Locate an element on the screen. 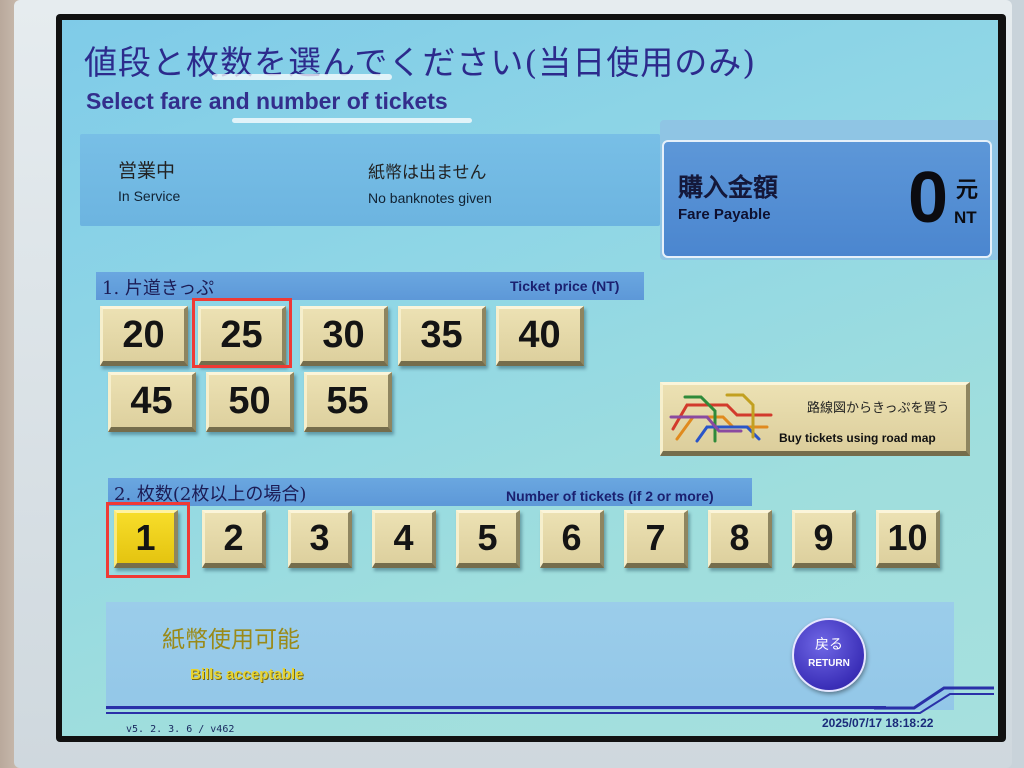 Image resolution: width=1024 pixels, height=768 pixels. ticket-count-button-10: 10 is located at coordinates (908, 539).